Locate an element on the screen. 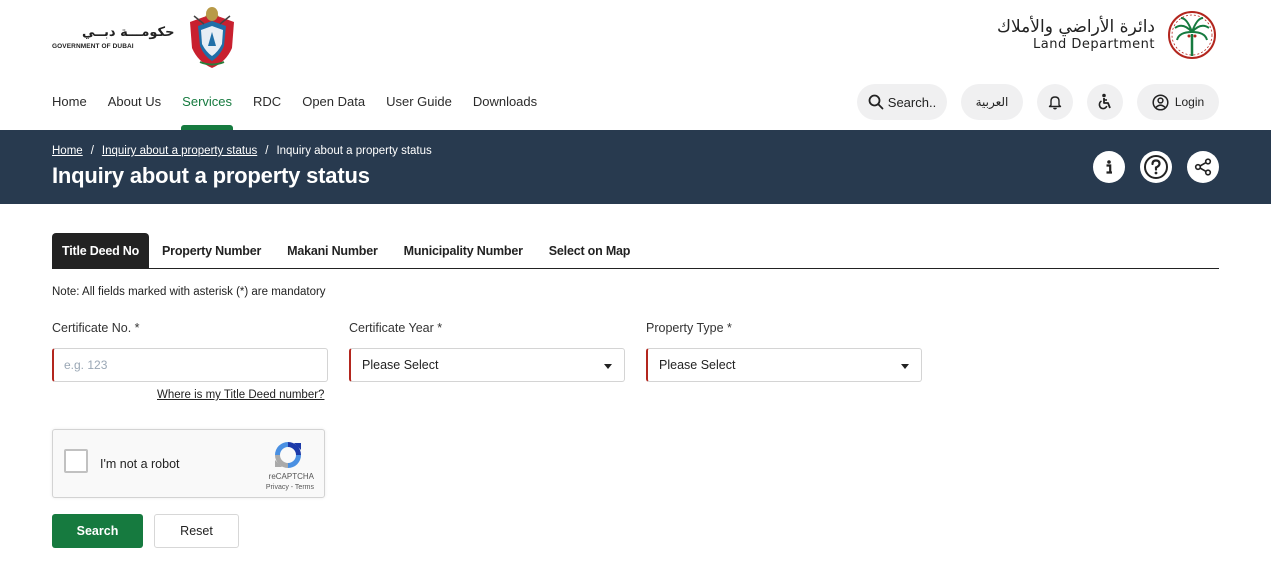 Image resolution: width=1271 pixels, height=588 pixels. certificate-year-label: Certificate Year * is located at coordinates (396, 328).